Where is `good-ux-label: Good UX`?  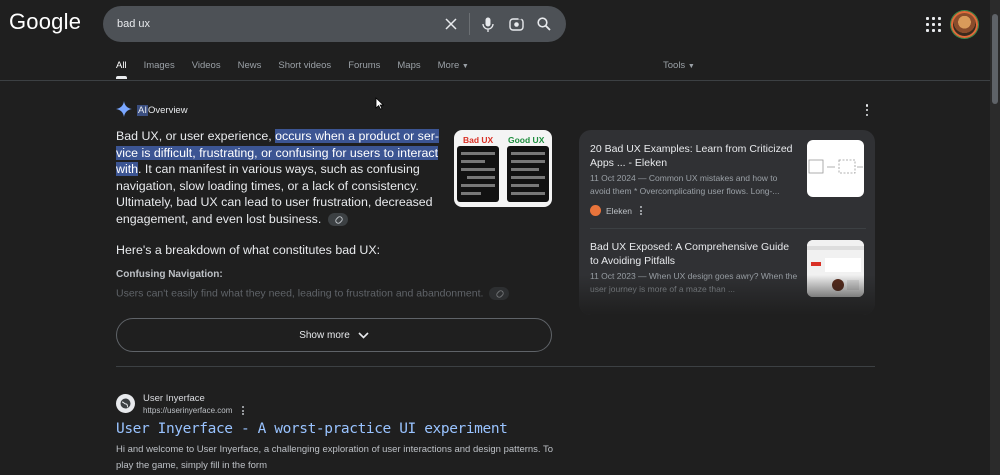 good-ux-label: Good UX is located at coordinates (526, 140).